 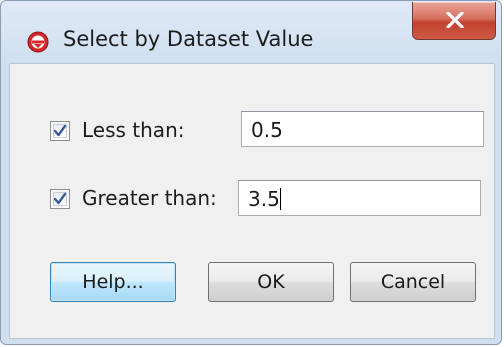 What do you see at coordinates (362, 129) in the screenshot?
I see `less-than-input: 0.5` at bounding box center [362, 129].